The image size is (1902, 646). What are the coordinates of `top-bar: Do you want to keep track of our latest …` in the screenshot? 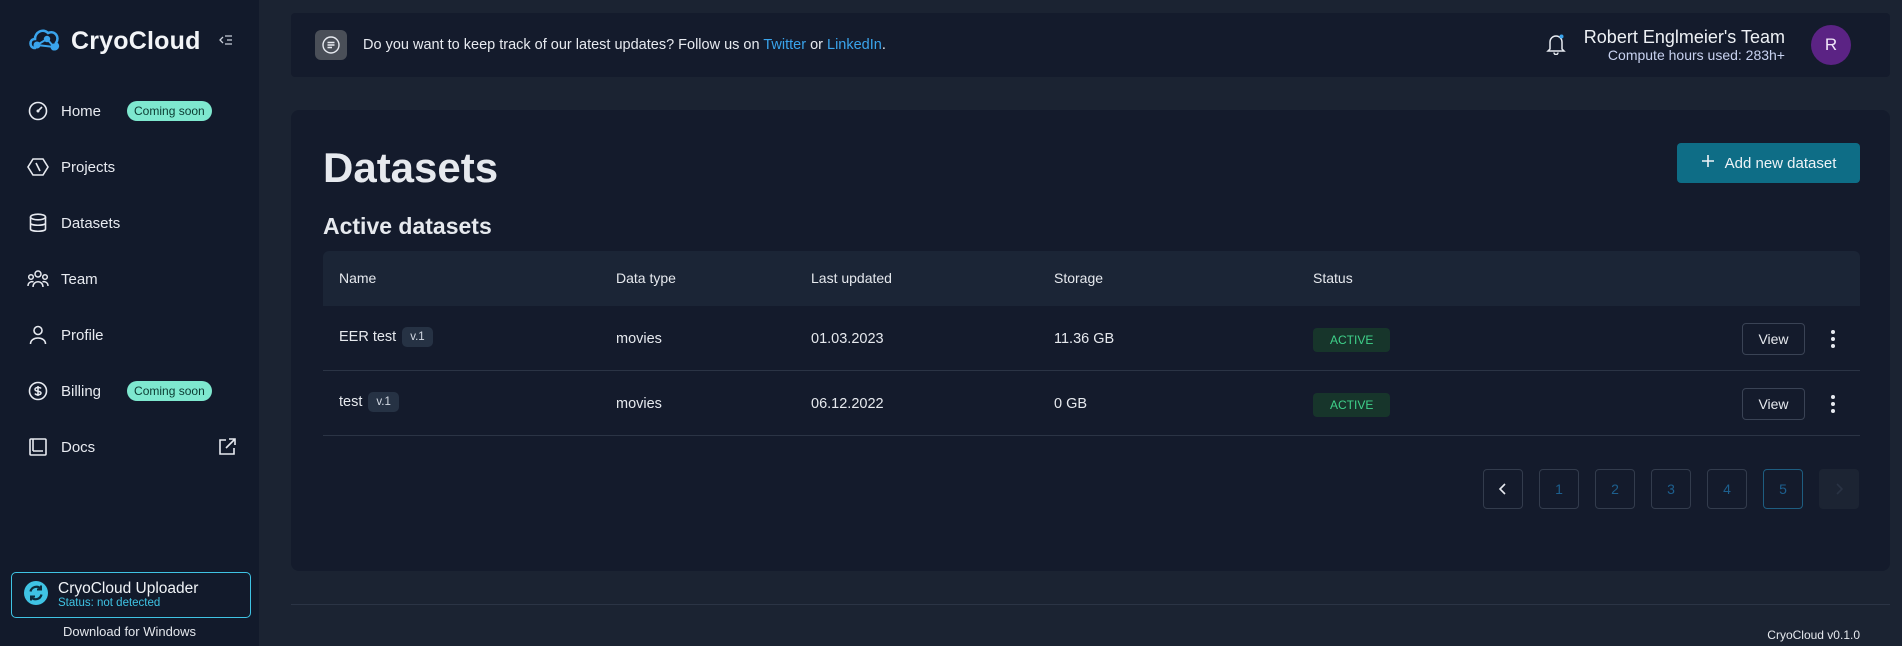 It's located at (1090, 45).